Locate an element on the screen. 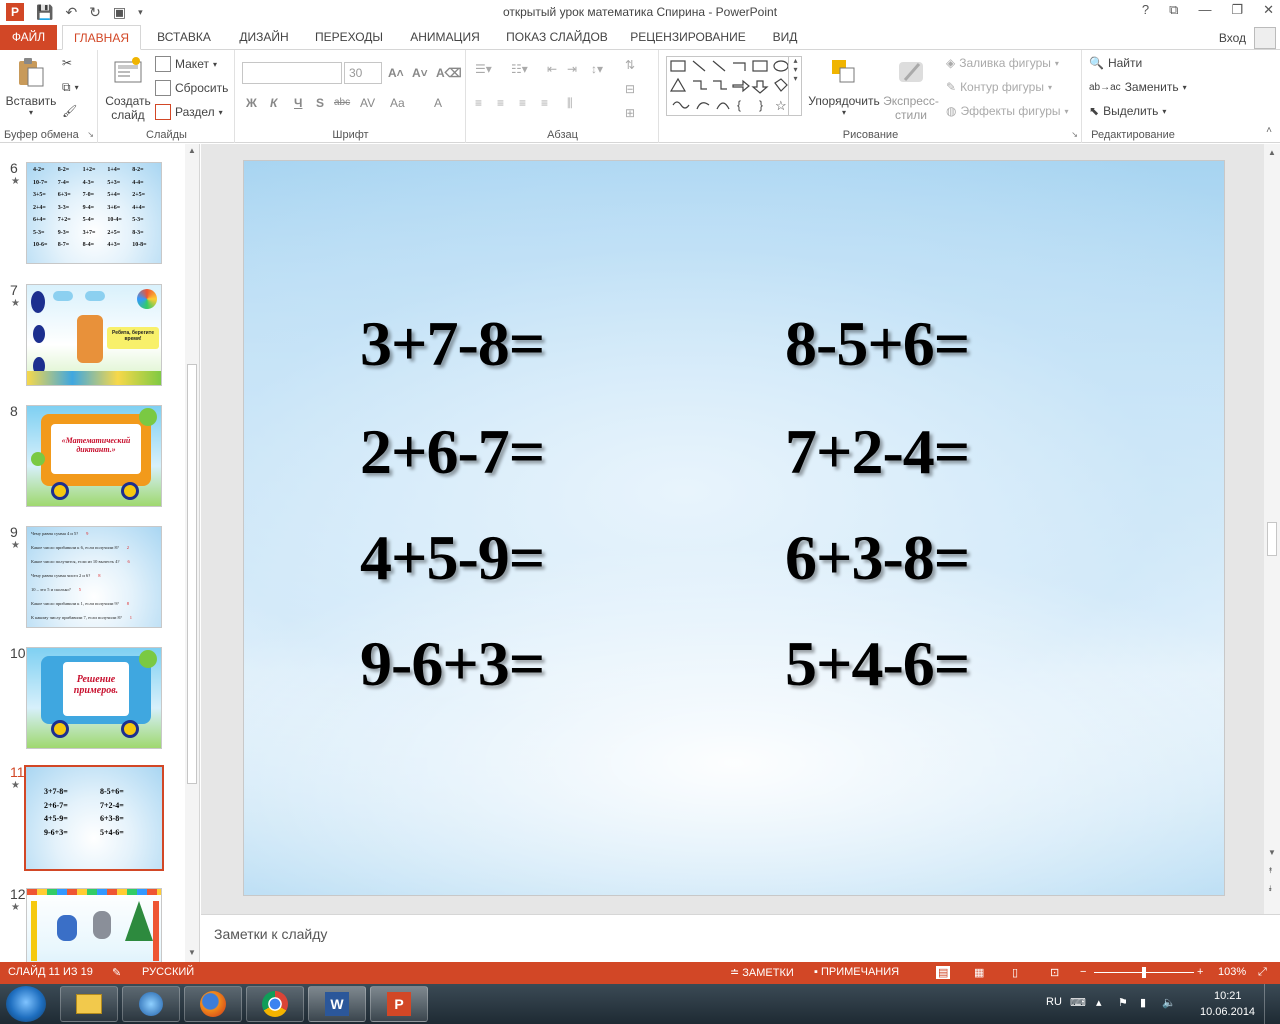 The width and height of the screenshot is (1280, 1024). text-direction-icon: ⇅ is located at coordinates (630, 65).